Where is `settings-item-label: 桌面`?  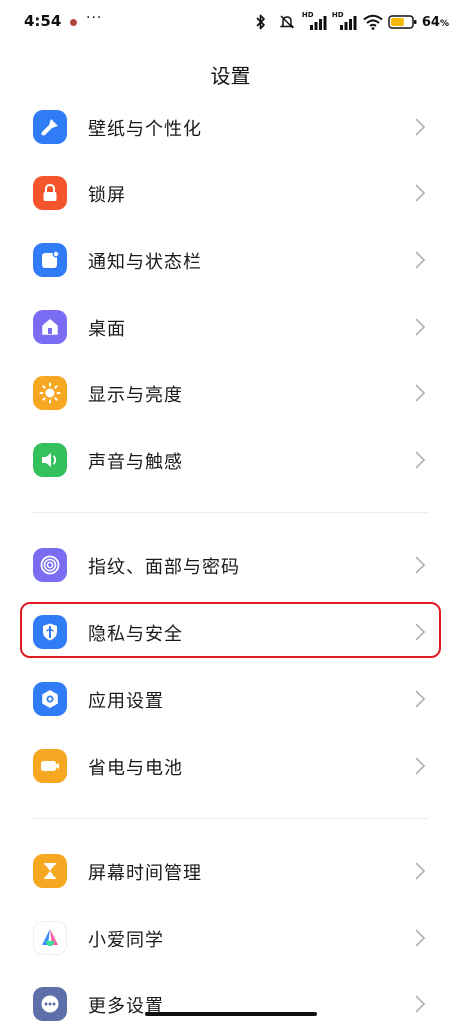
settings-item-label: 桌面 is located at coordinates (107, 329).